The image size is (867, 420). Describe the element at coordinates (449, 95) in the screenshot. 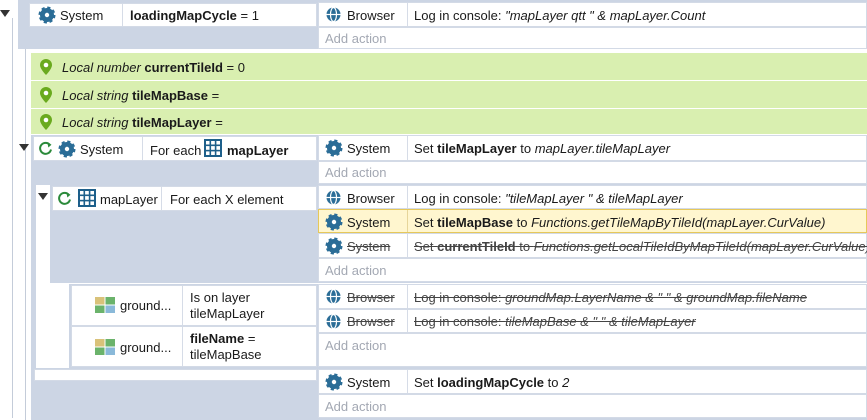

I see `local-variable-row: Local string tileMapBase =` at that location.